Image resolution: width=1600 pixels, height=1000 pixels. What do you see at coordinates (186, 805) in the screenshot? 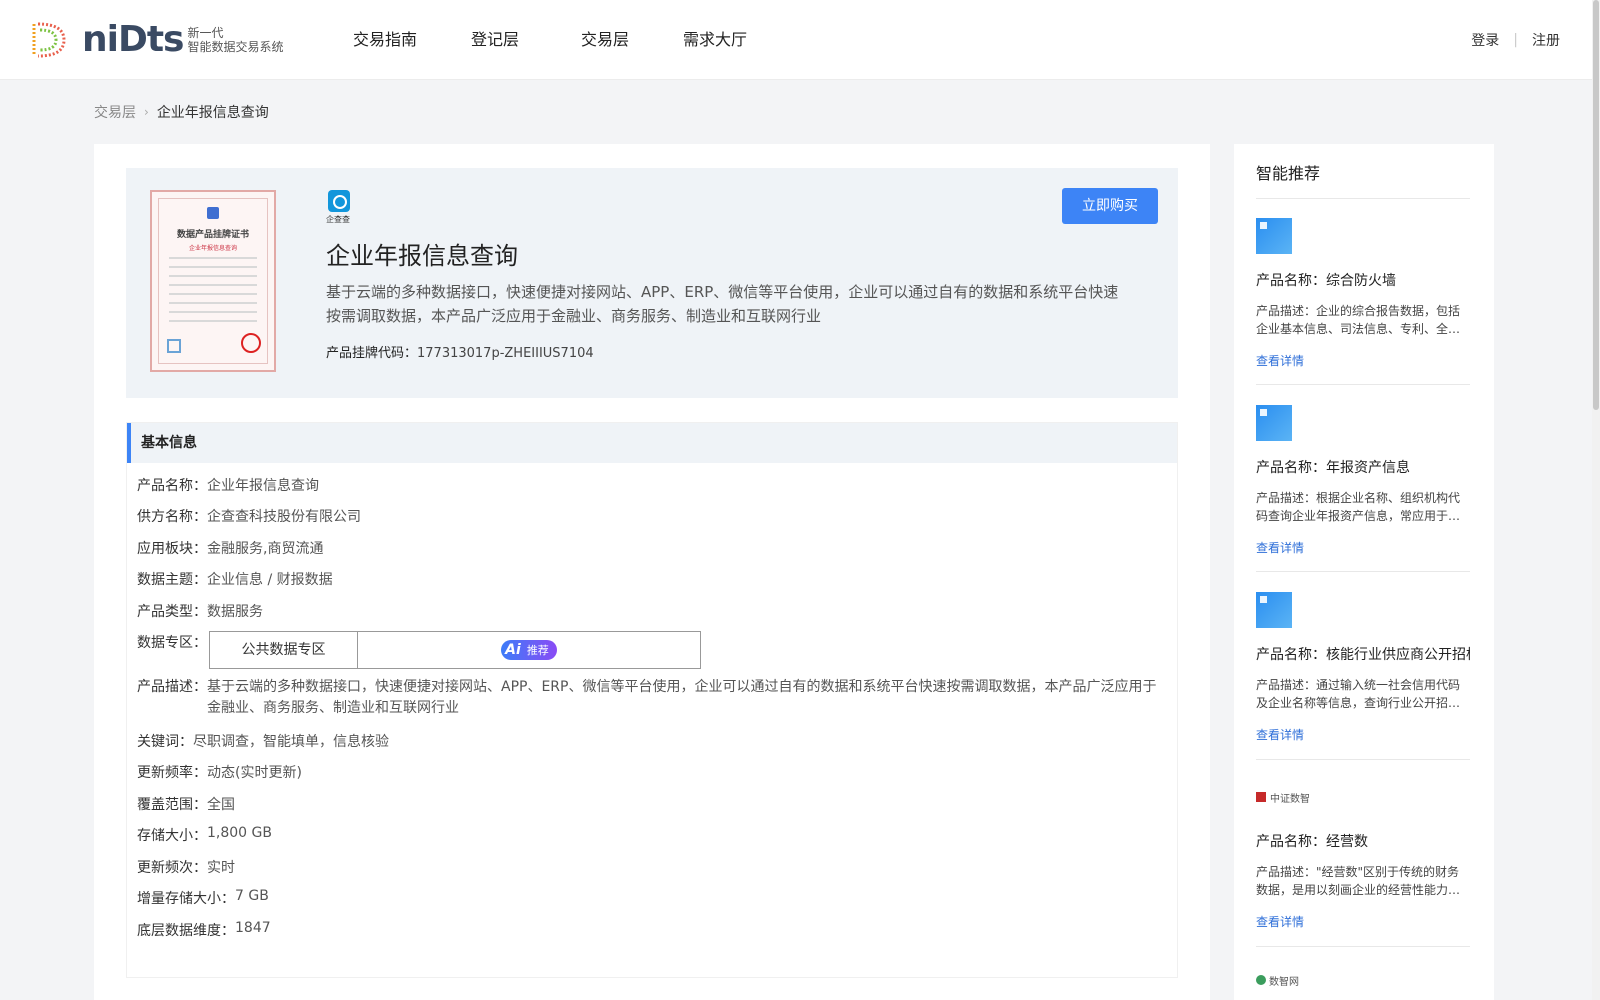
I see `info-row-coverage: 覆盖范围： 全国` at bounding box center [186, 805].